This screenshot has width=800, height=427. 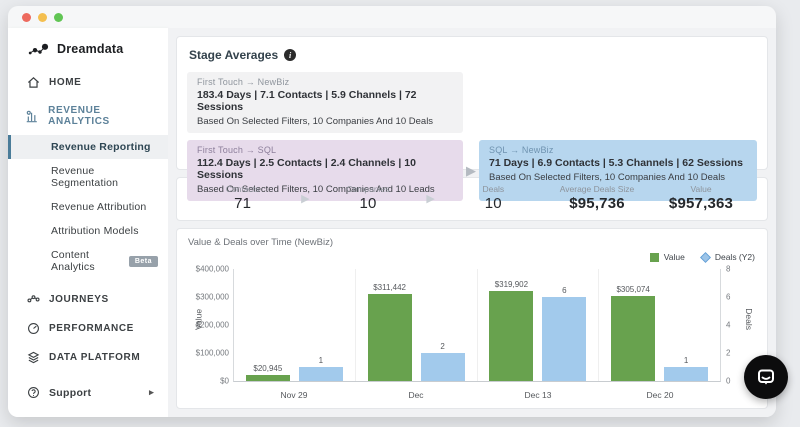 What do you see at coordinates (493, 189) in the screenshot?
I see `metric-label: Deals` at bounding box center [493, 189].